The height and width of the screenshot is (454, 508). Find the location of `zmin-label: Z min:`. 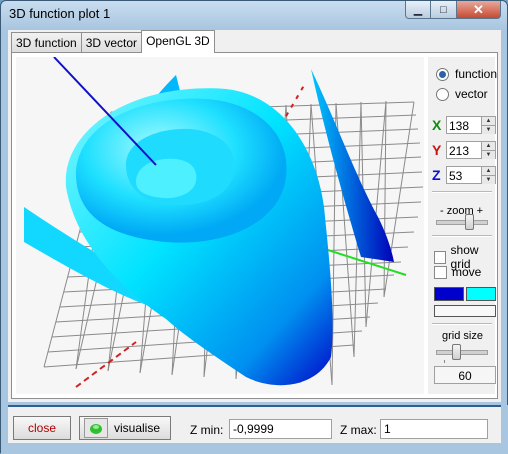

zmin-label: Z min: is located at coordinates (207, 430).